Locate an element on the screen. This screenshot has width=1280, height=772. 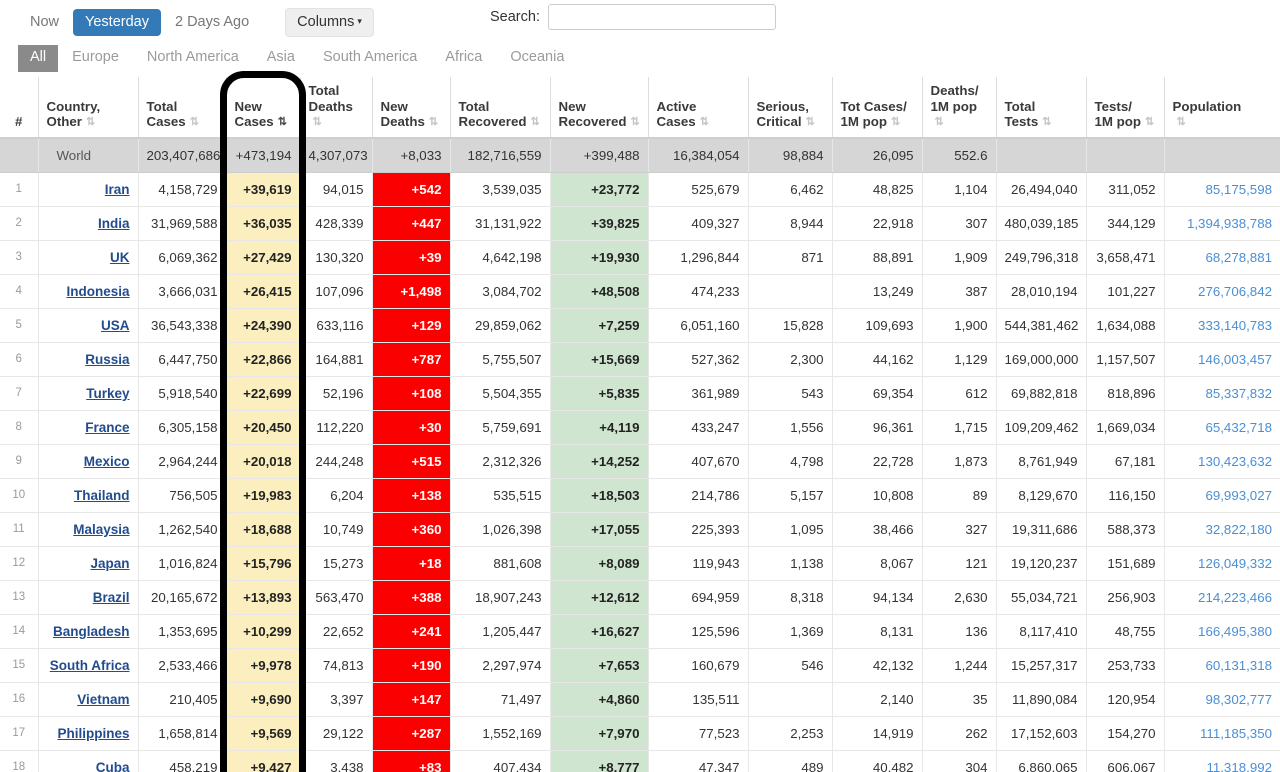
cell-country: Malaysia is located at coordinates (87, 529).